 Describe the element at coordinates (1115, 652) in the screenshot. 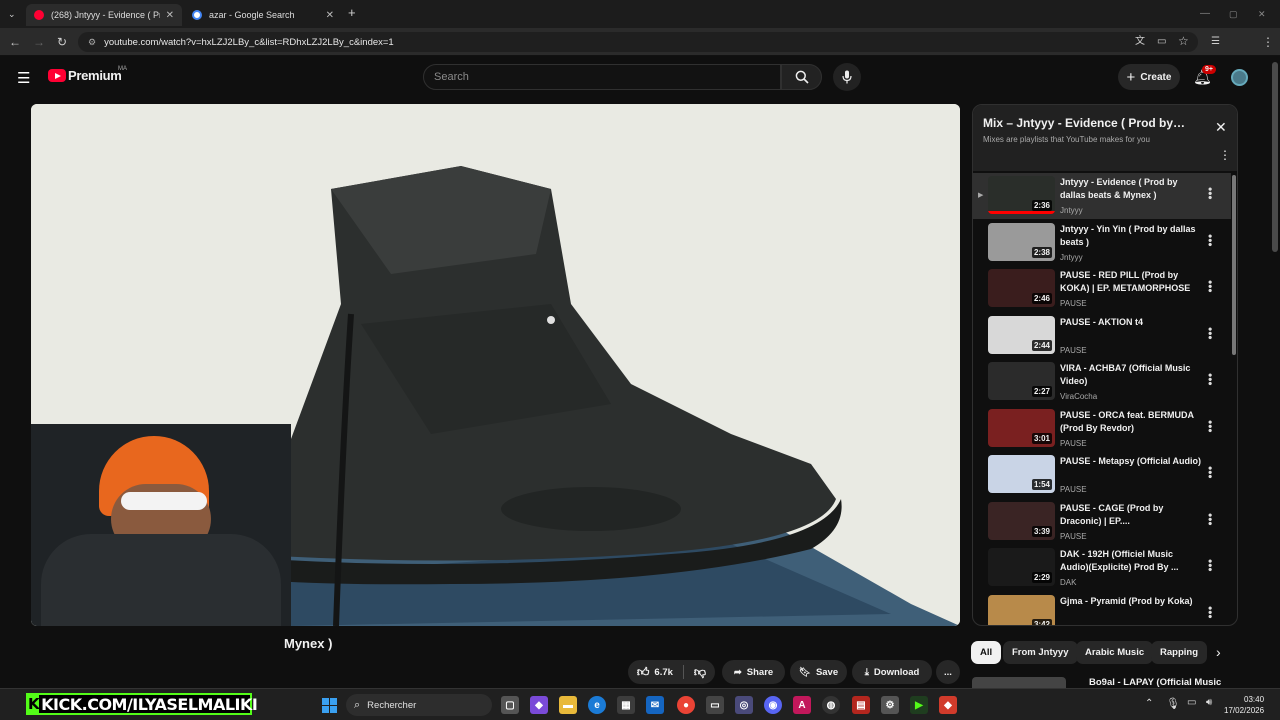

I see `chip-arabic-music: Arabic Music` at that location.